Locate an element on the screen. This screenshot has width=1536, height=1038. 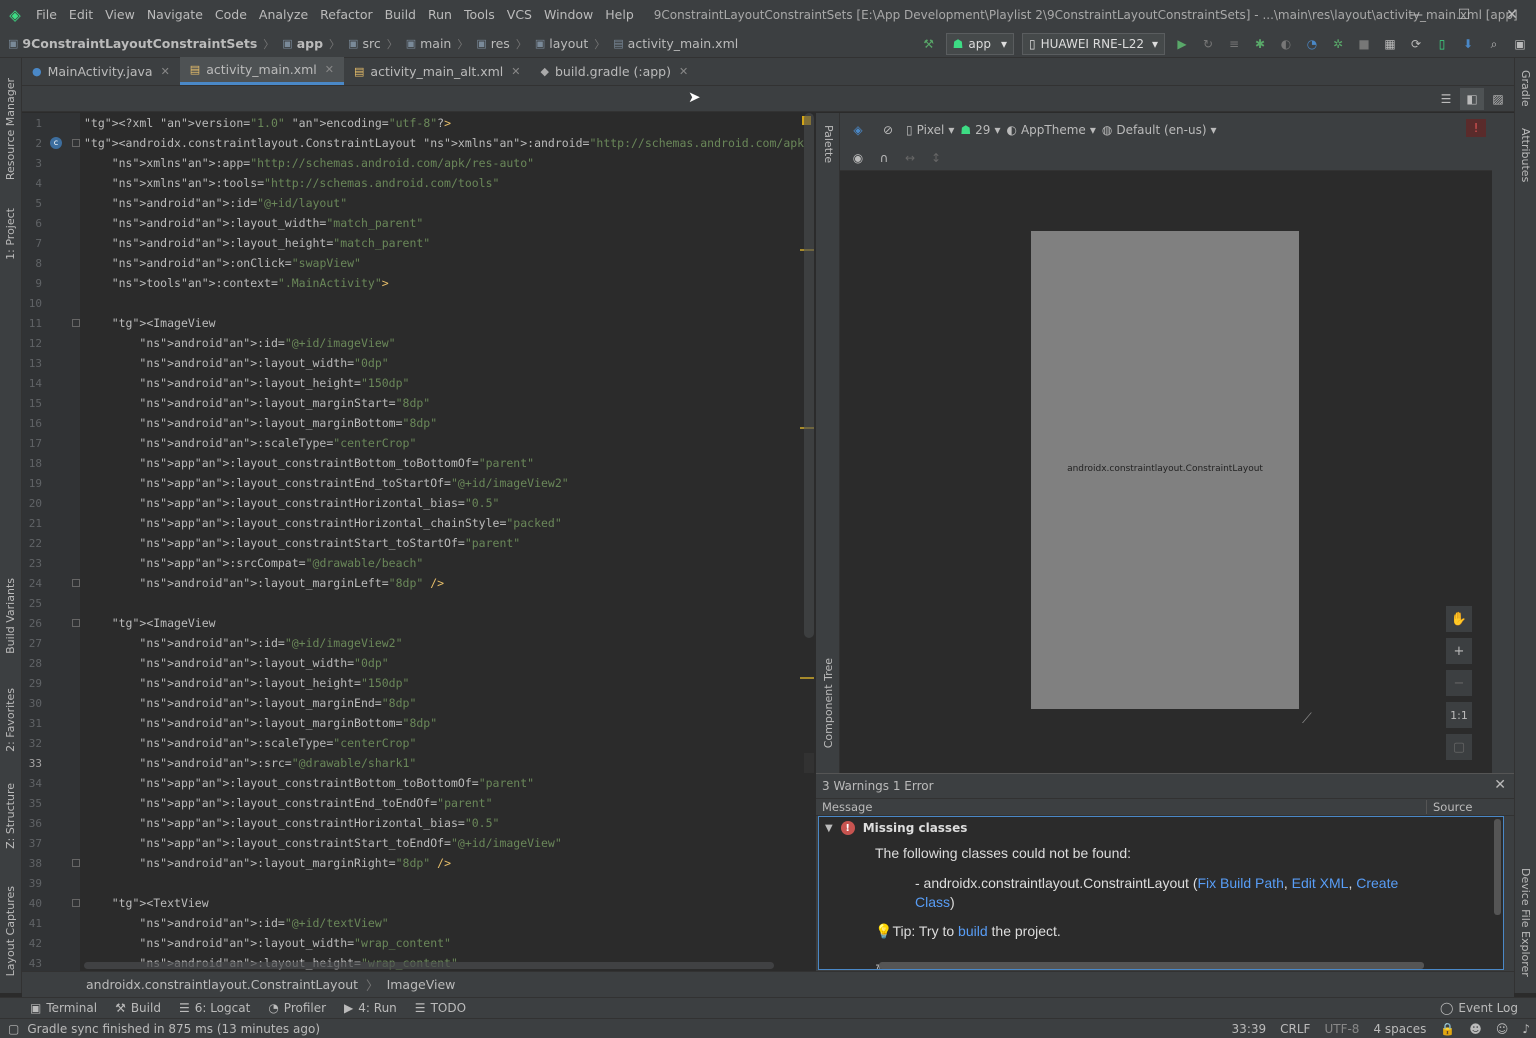
tool-attributes: Attributes is located at coordinates (1525, 155).